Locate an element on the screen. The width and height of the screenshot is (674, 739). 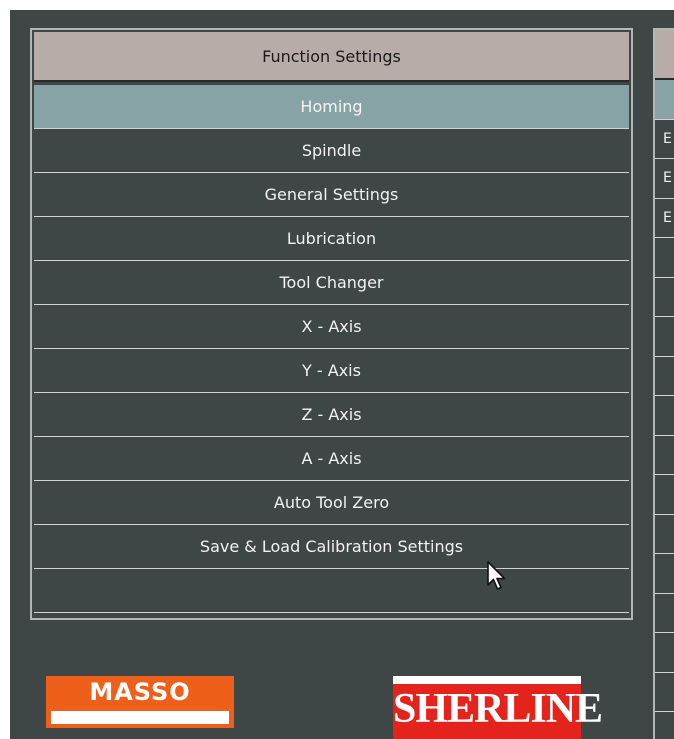
function-item-general-settings: General Settings is located at coordinates (331, 195).